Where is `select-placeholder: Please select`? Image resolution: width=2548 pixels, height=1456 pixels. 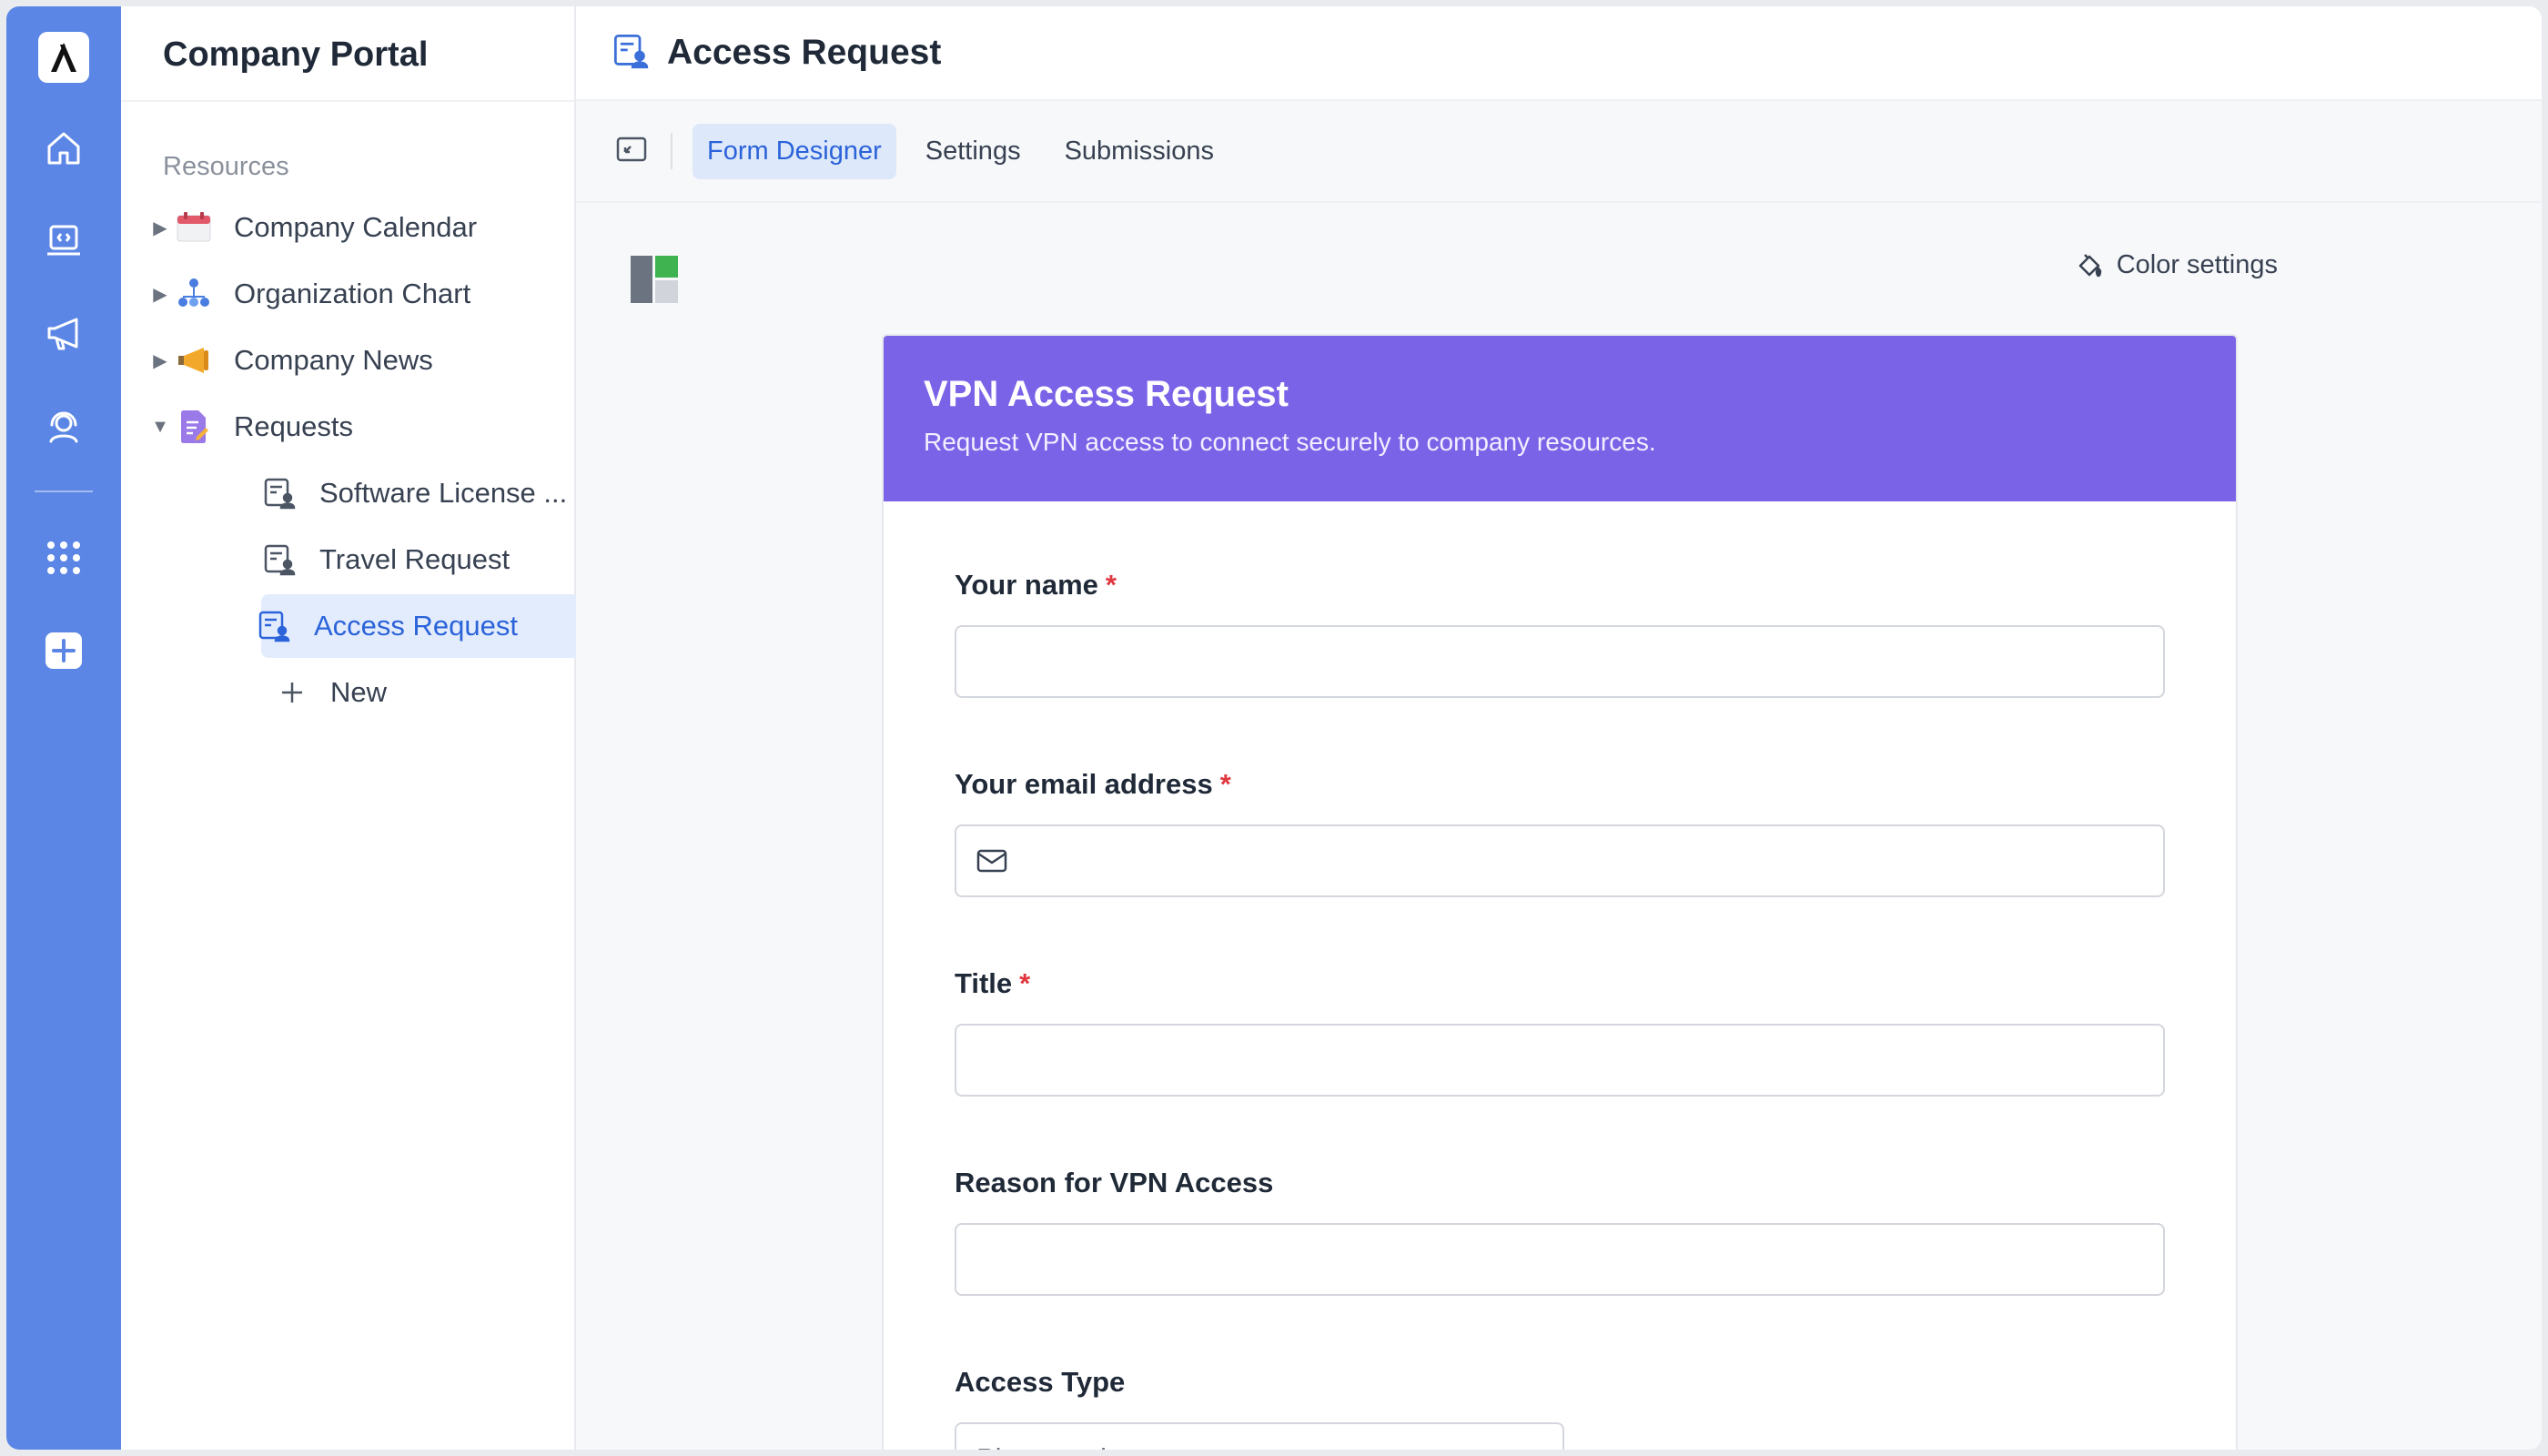 select-placeholder: Please select is located at coordinates (1060, 1446).